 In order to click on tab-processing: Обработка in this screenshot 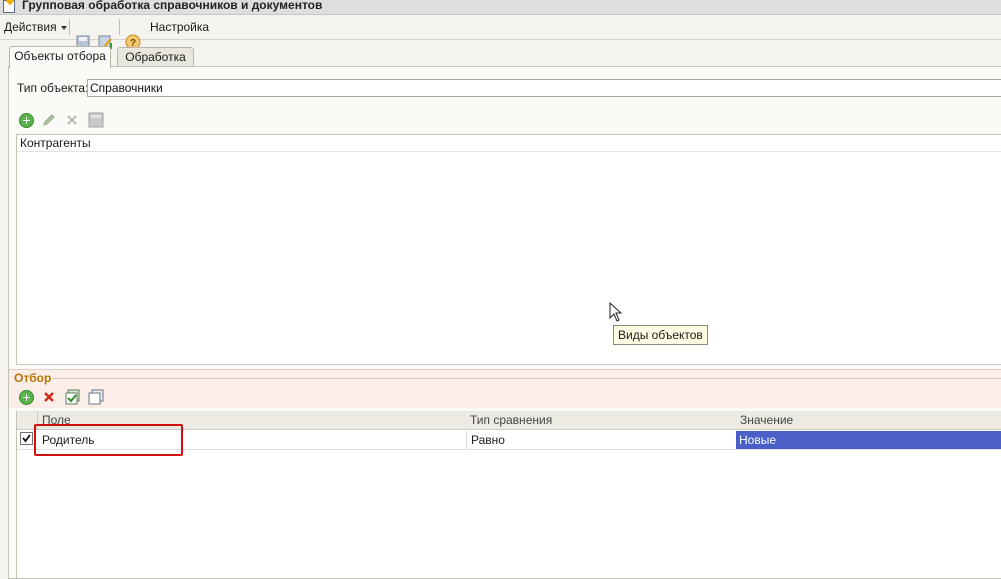, I will do `click(155, 57)`.